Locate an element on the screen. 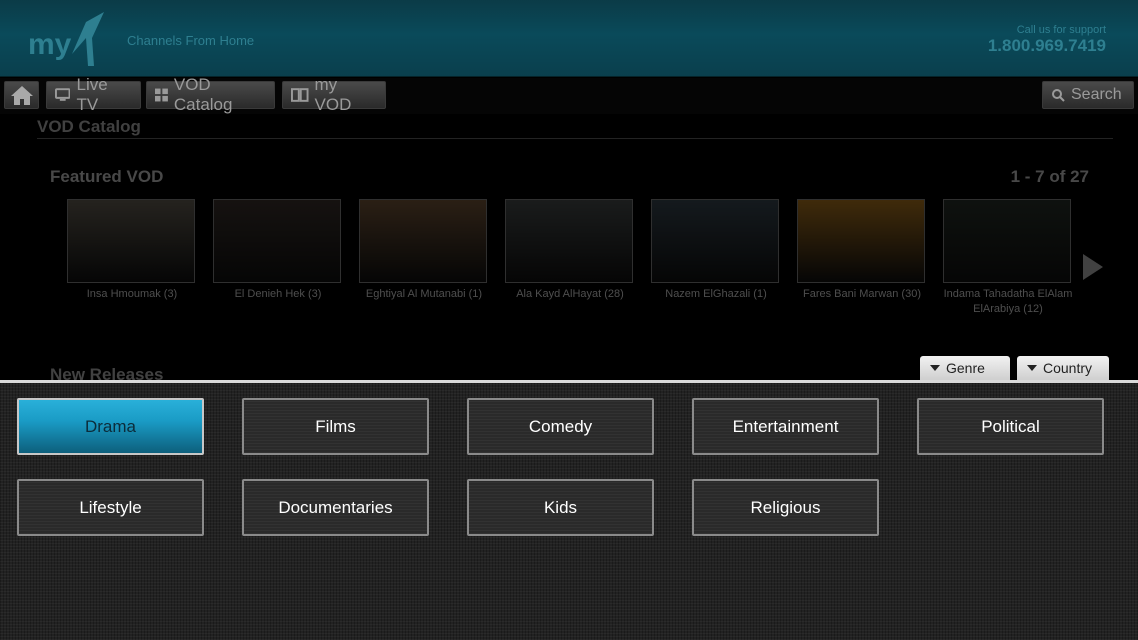  live-tv-button: Live TV is located at coordinates (93, 94).